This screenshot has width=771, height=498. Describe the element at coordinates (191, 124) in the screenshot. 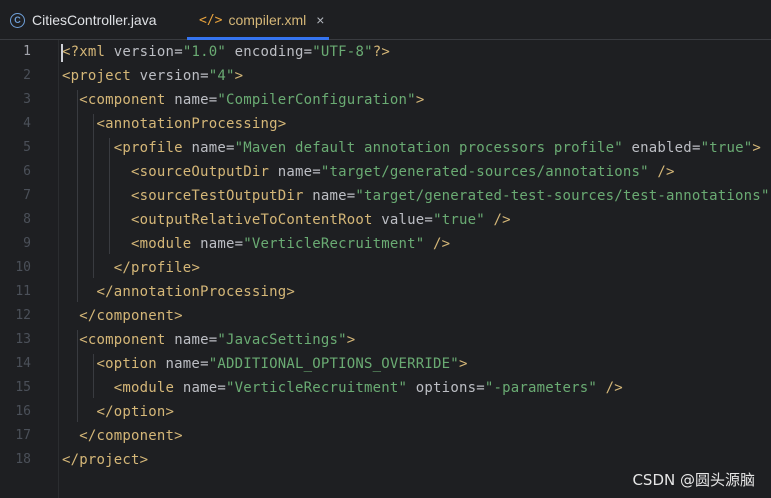

I see `code-token: <annotationProcessing>` at that location.